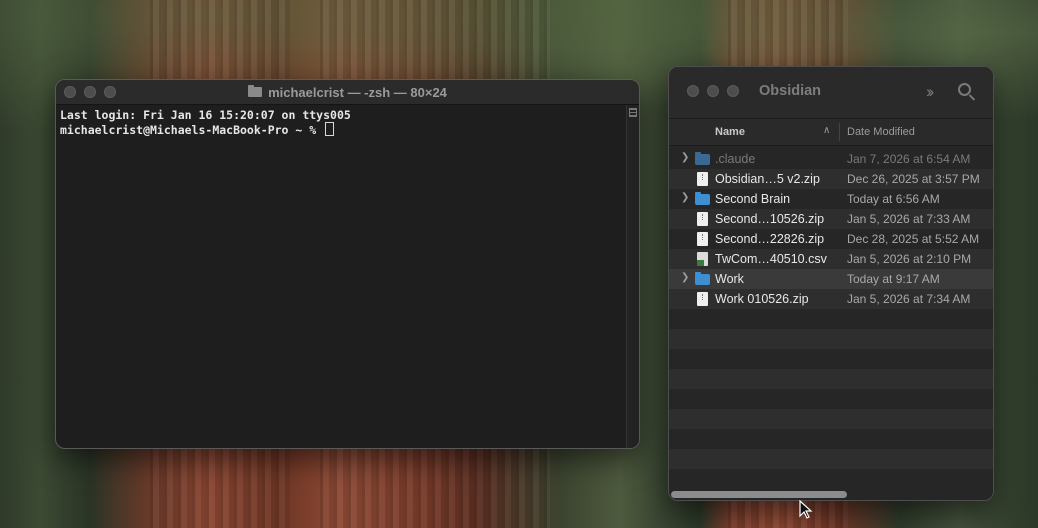 The height and width of the screenshot is (528, 1038). I want to click on file-name: TwCom…40510.csv, so click(771, 259).